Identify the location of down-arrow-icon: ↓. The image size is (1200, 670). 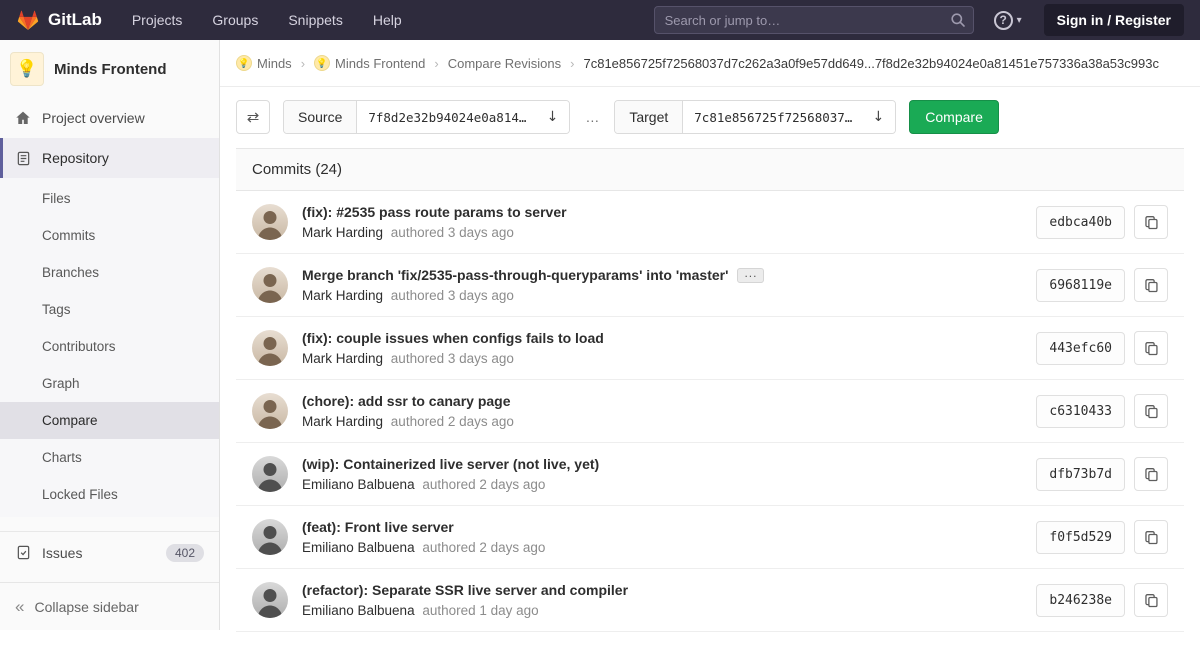
(879, 117).